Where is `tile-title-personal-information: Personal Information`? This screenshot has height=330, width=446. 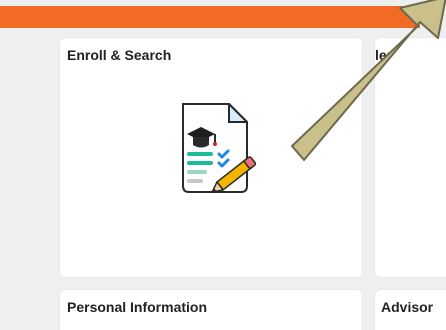
tile-title-personal-information: Personal Information is located at coordinates (137, 307).